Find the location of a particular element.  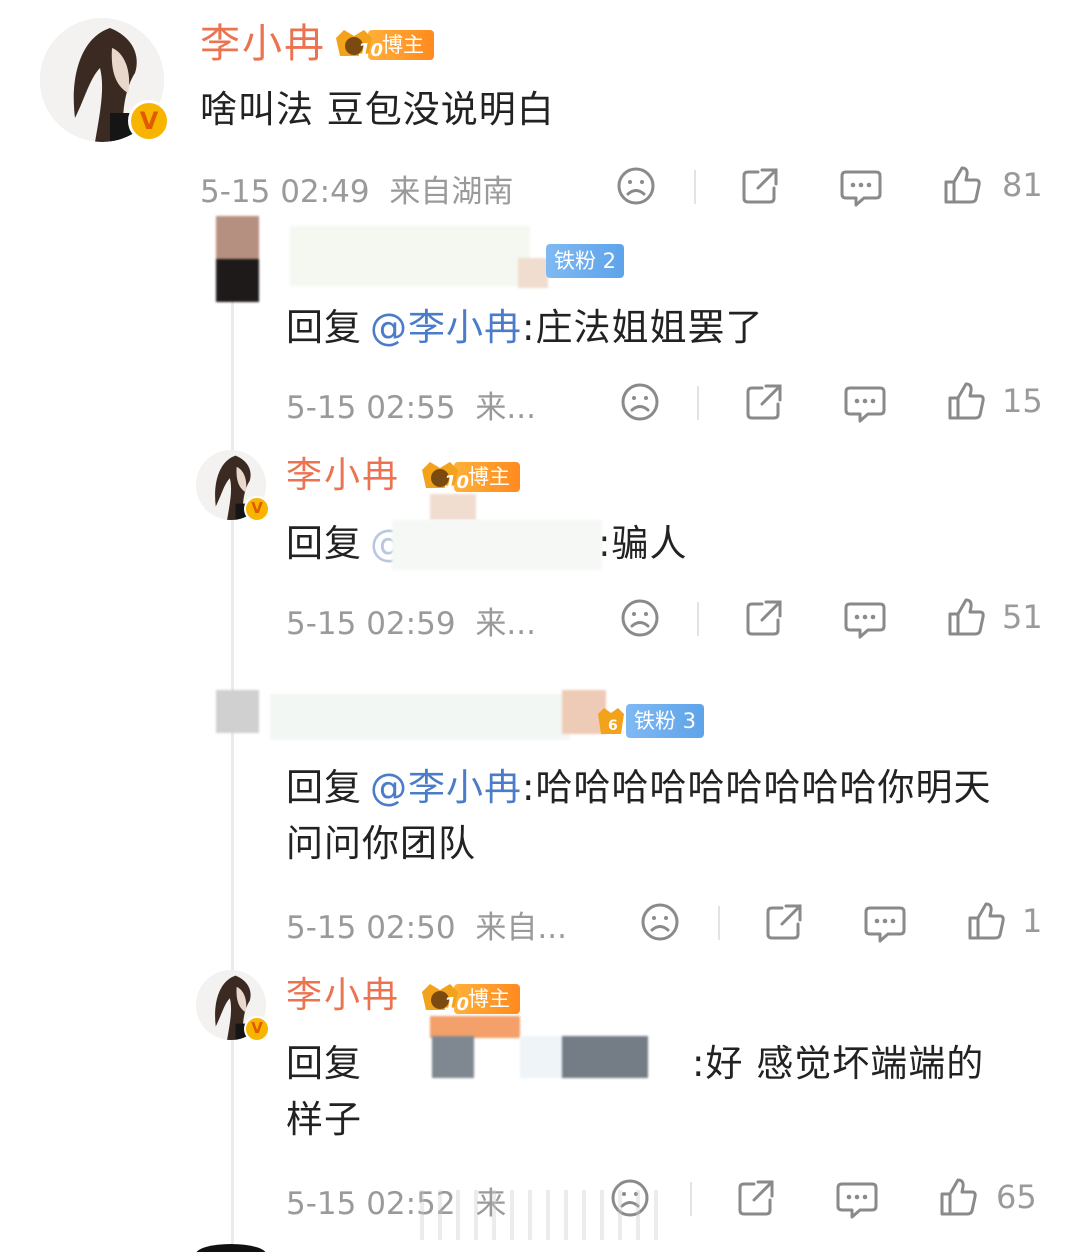

like-count: 65 is located at coordinates (1016, 1197).